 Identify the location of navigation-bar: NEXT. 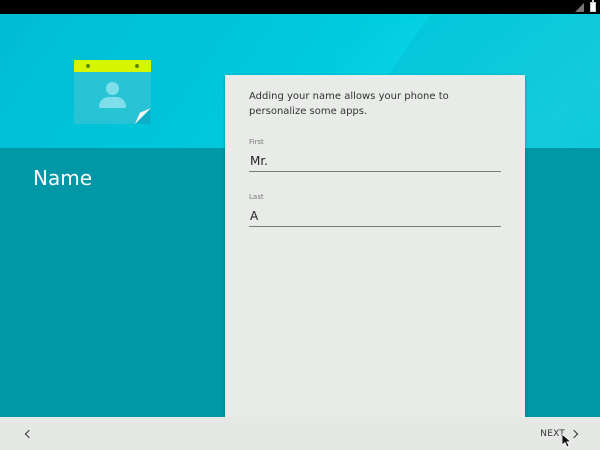
(300, 433).